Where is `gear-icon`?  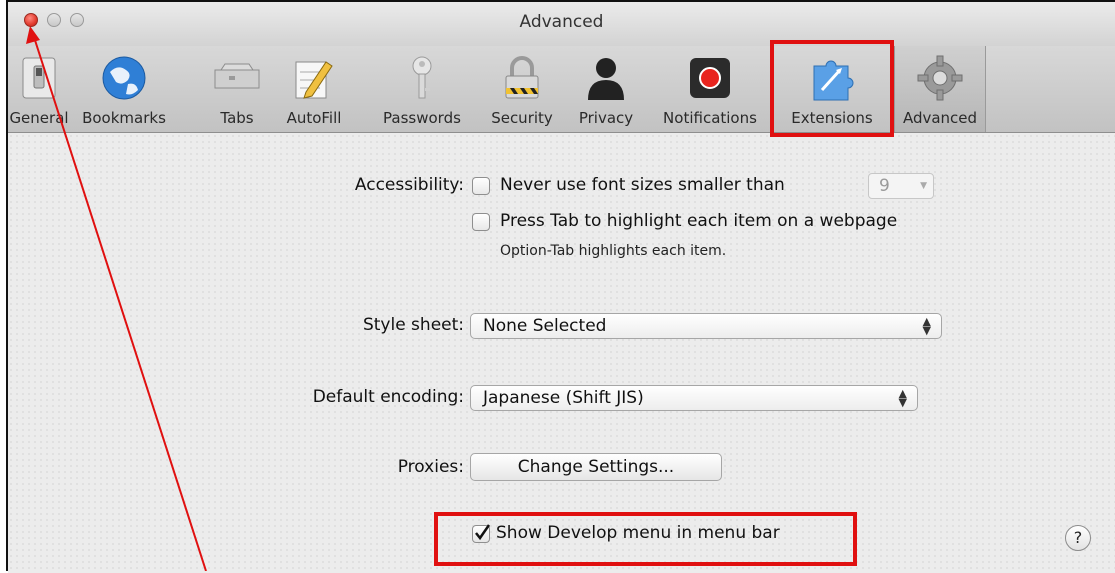
gear-icon is located at coordinates (940, 78).